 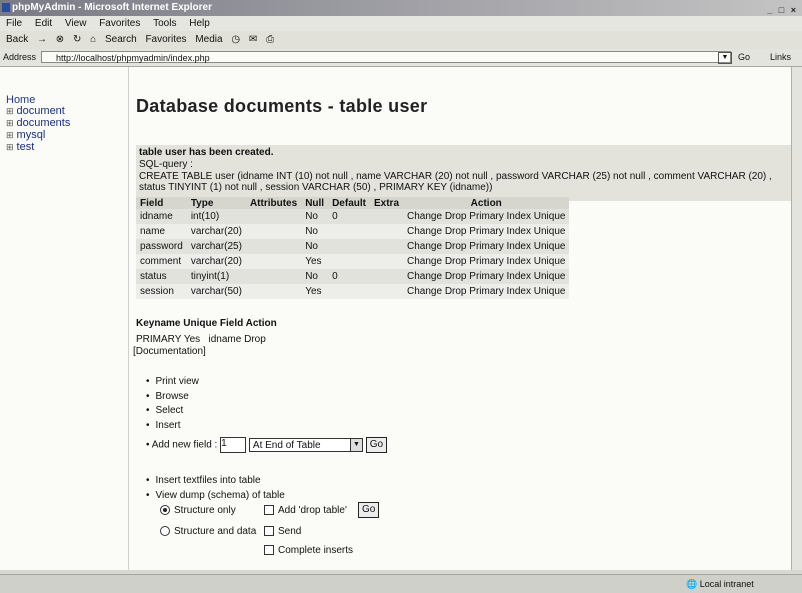 What do you see at coordinates (93, 39) in the screenshot?
I see `home-icon: ⌂` at bounding box center [93, 39].